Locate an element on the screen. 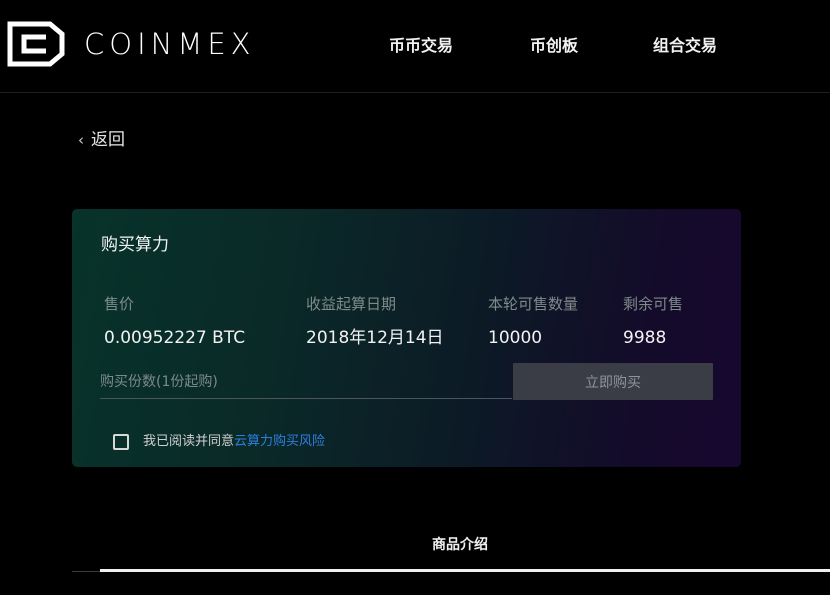 The height and width of the screenshot is (595, 830). brand-name: COINMEX is located at coordinates (170, 44).